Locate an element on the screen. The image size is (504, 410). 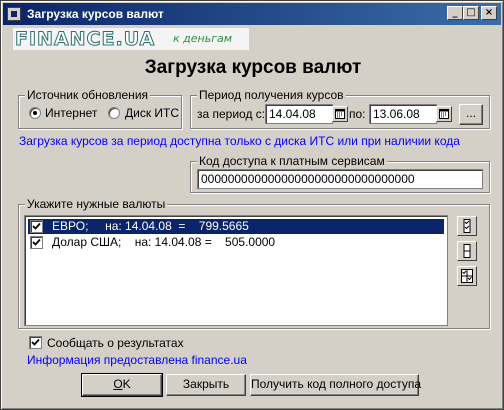
check-all-icon is located at coordinates (467, 226).